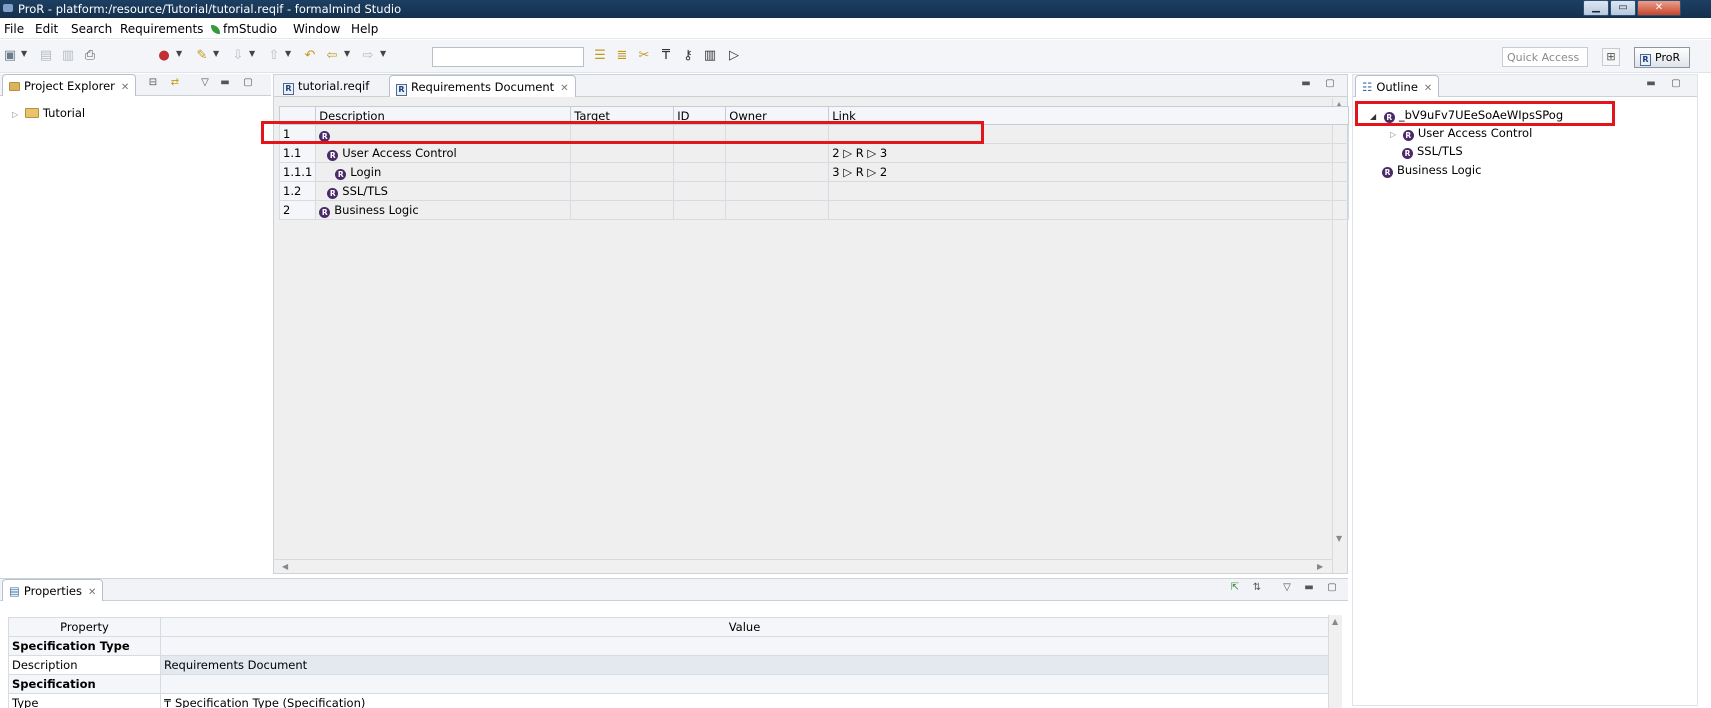 Image resolution: width=1711 pixels, height=708 pixels. I want to click on scroll-left-icon: ◀, so click(285, 566).